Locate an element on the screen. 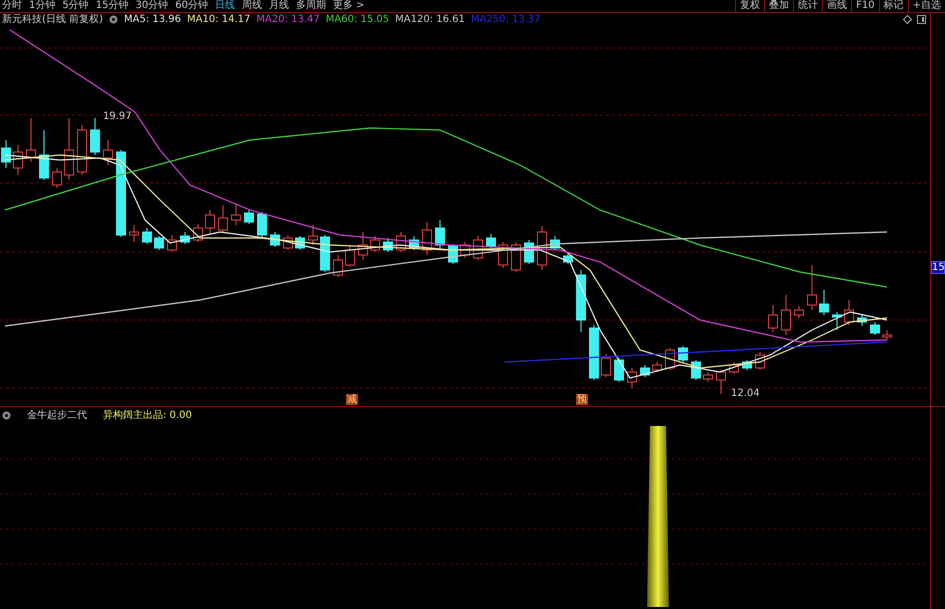 Image resolution: width=945 pixels, height=609 pixels. period-tab: 月线 is located at coordinates (278, 6).